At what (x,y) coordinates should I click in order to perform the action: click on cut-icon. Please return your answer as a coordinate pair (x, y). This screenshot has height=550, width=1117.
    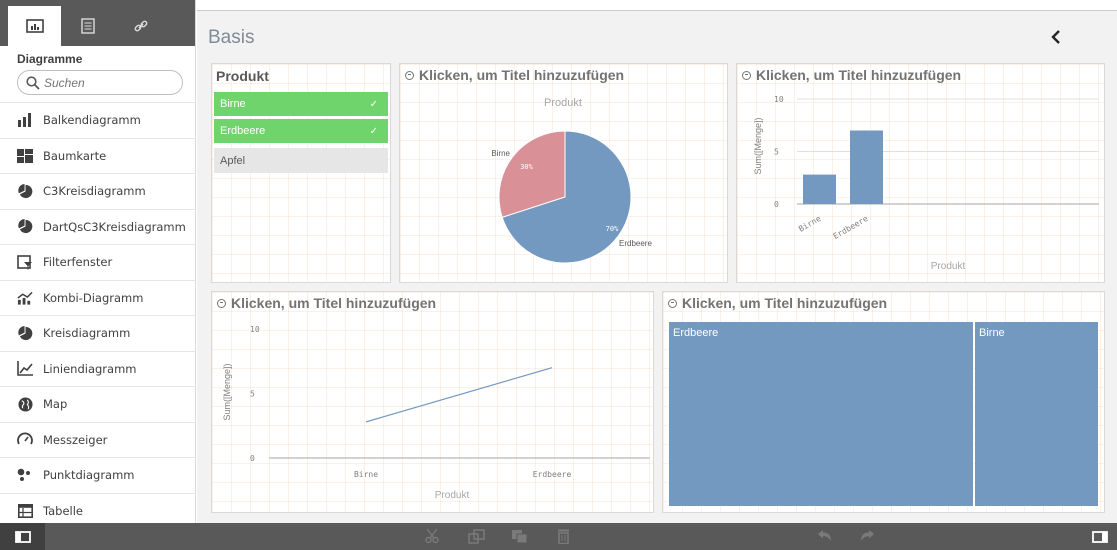
    Looking at the image, I should click on (432, 536).